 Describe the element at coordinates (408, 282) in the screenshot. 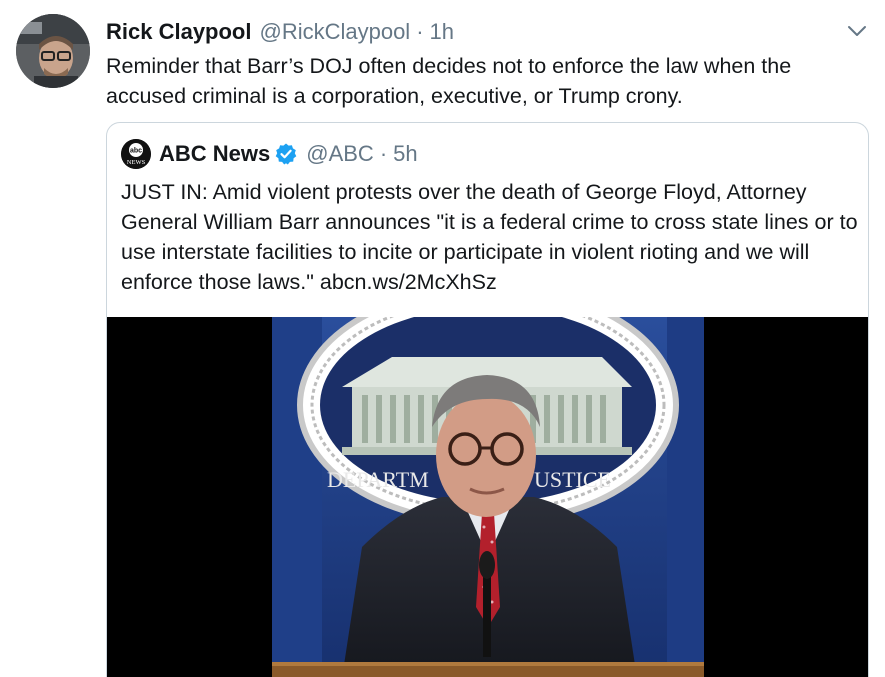

I see `quoted-tweet-link: abcn.ws/2McXhSz` at that location.